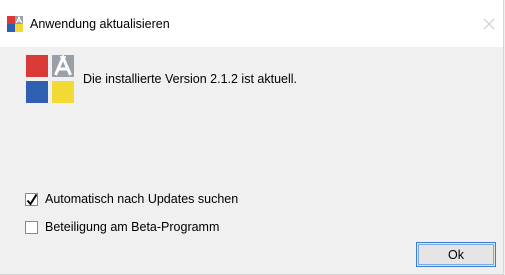 This screenshot has width=505, height=275. I want to click on ok-button: Ok, so click(456, 254).